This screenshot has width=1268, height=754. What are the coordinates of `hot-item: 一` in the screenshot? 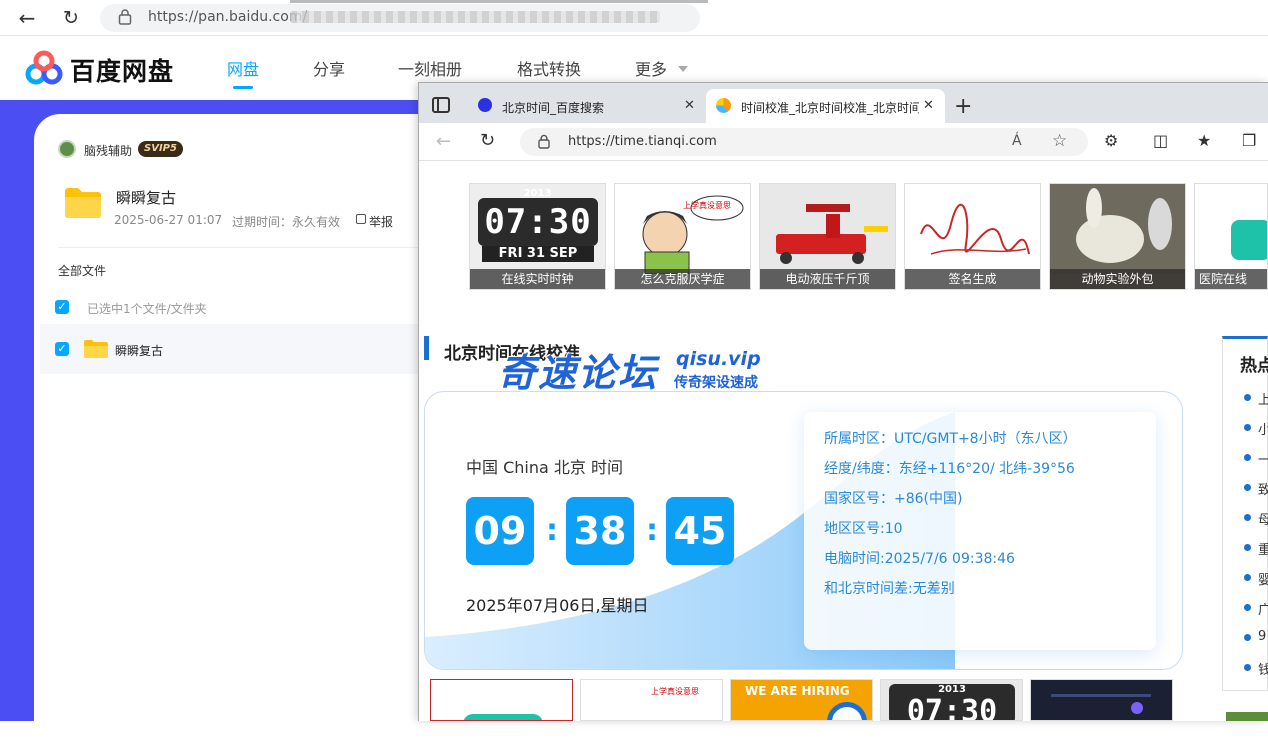 It's located at (1263, 458).